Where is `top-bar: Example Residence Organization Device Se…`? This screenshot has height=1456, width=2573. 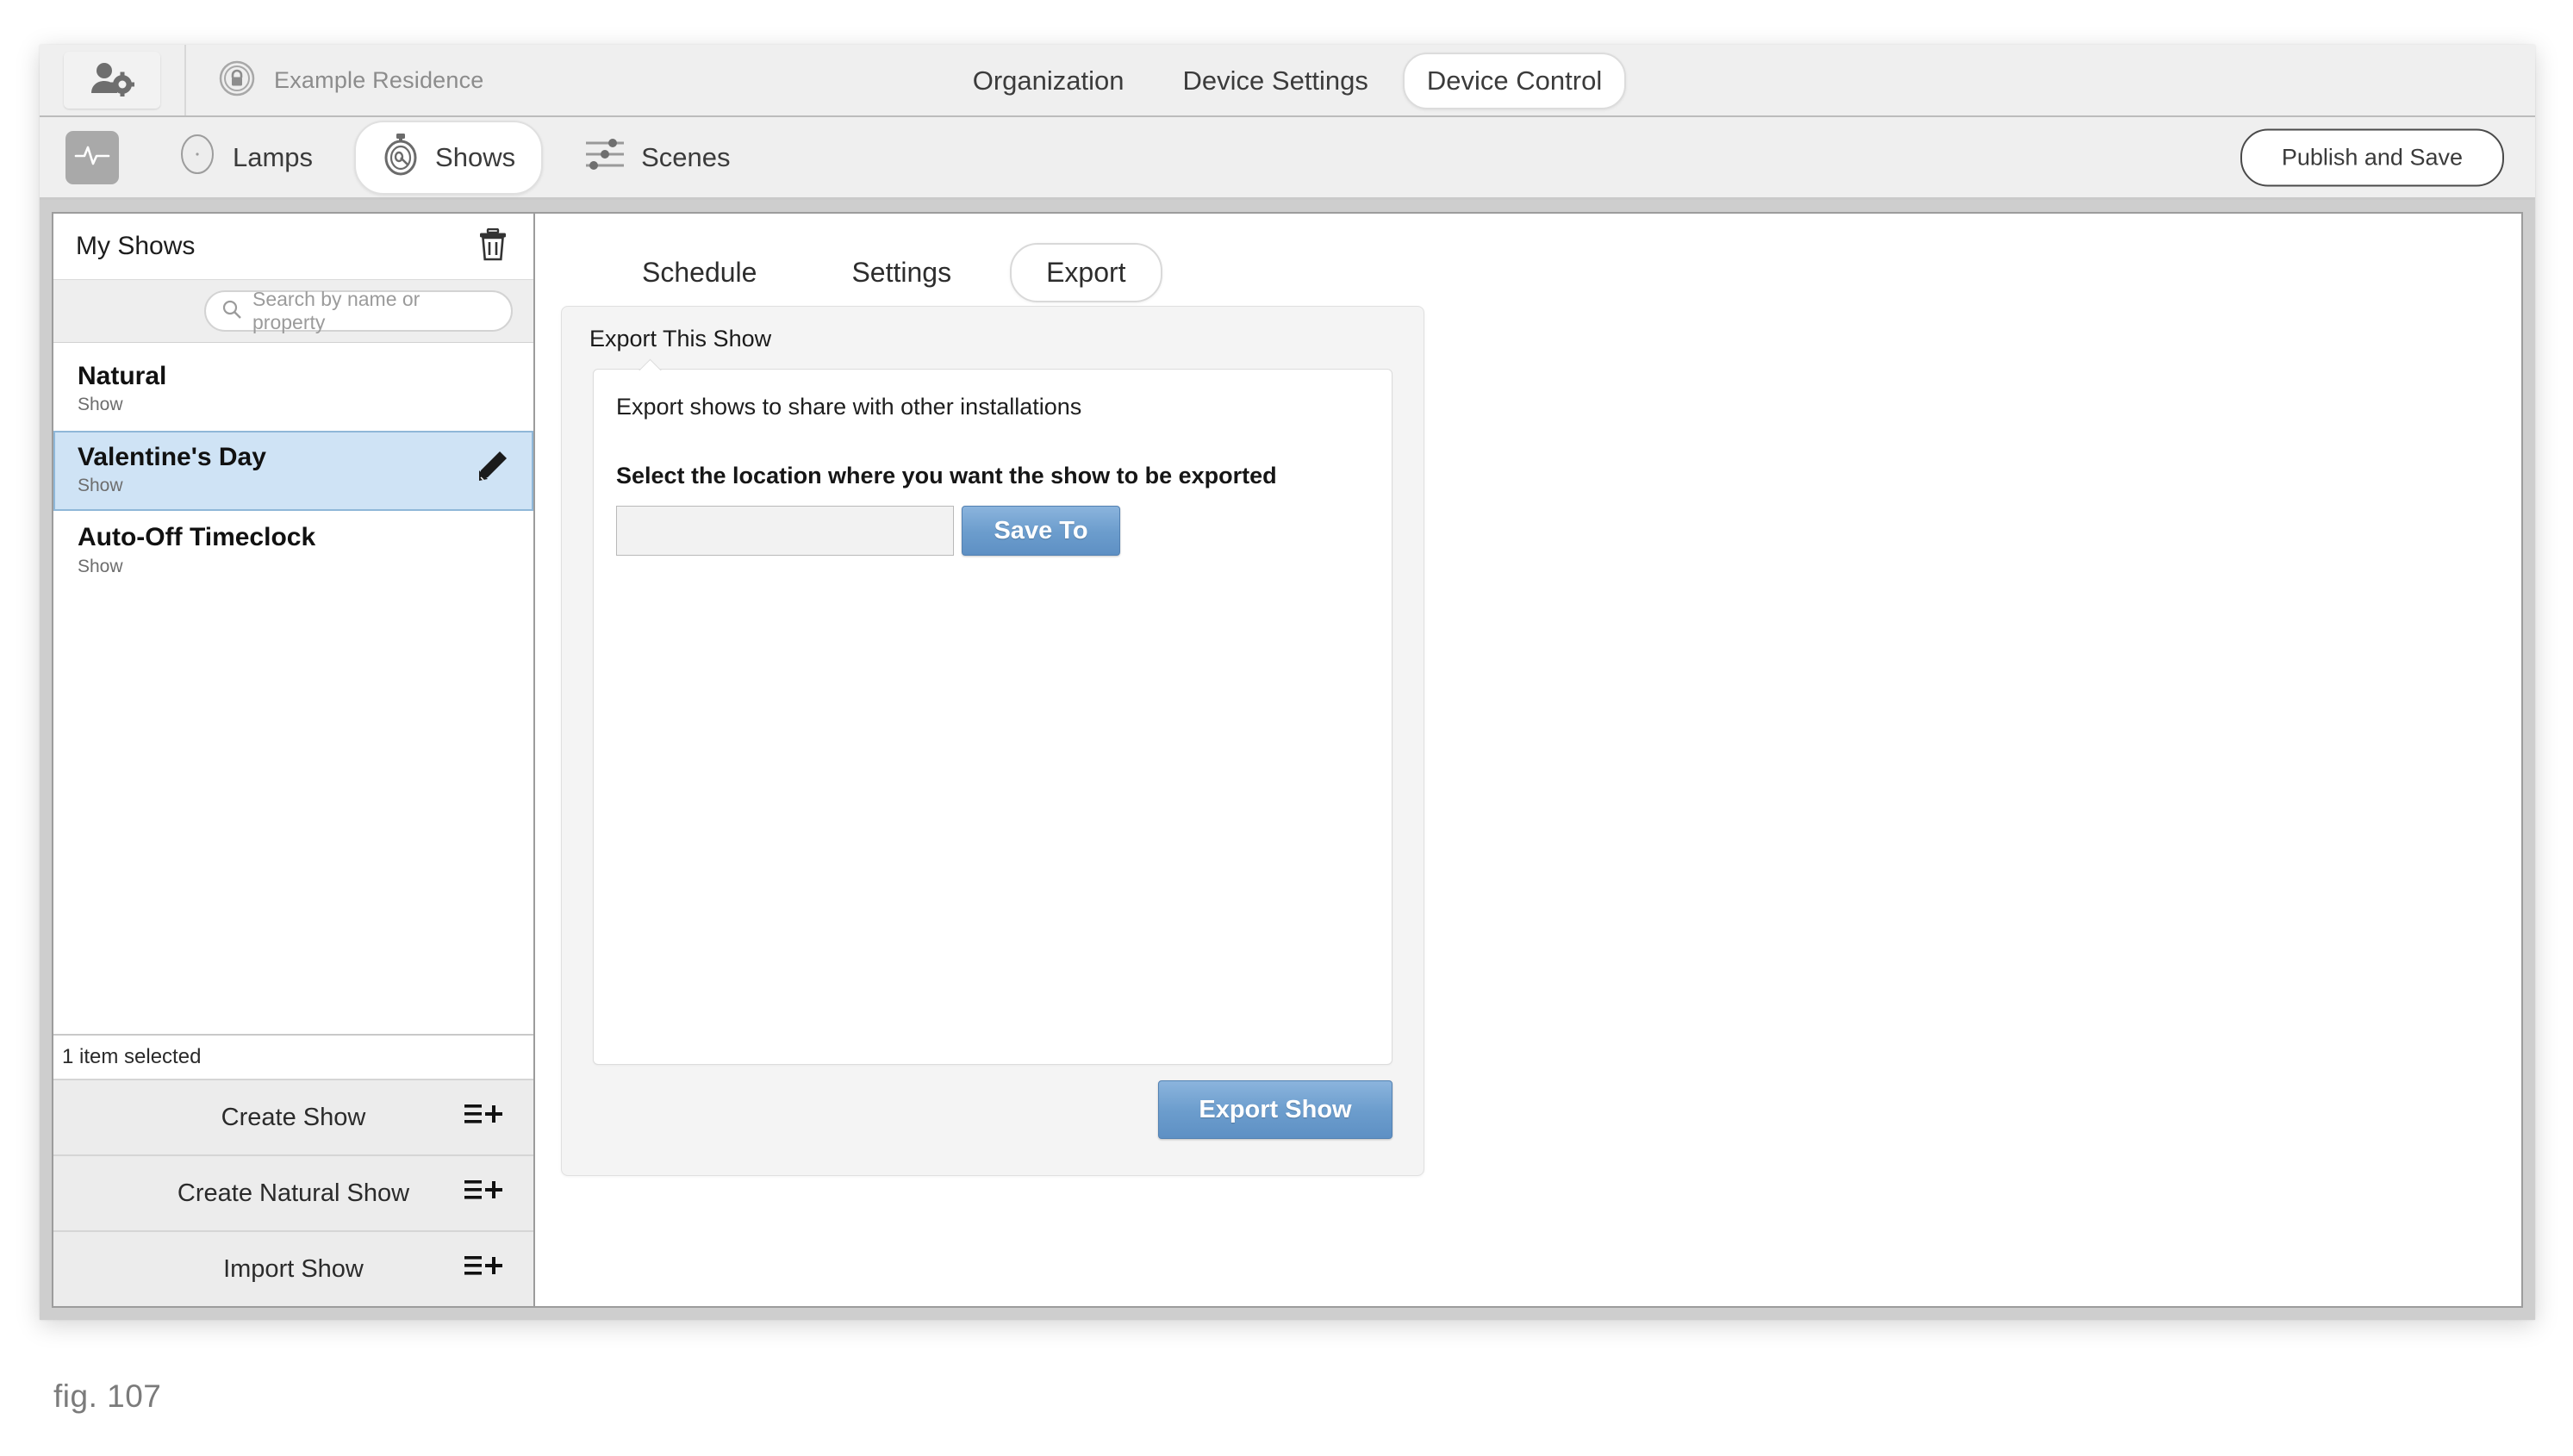 top-bar: Example Residence Organization Device Se… is located at coordinates (1287, 81).